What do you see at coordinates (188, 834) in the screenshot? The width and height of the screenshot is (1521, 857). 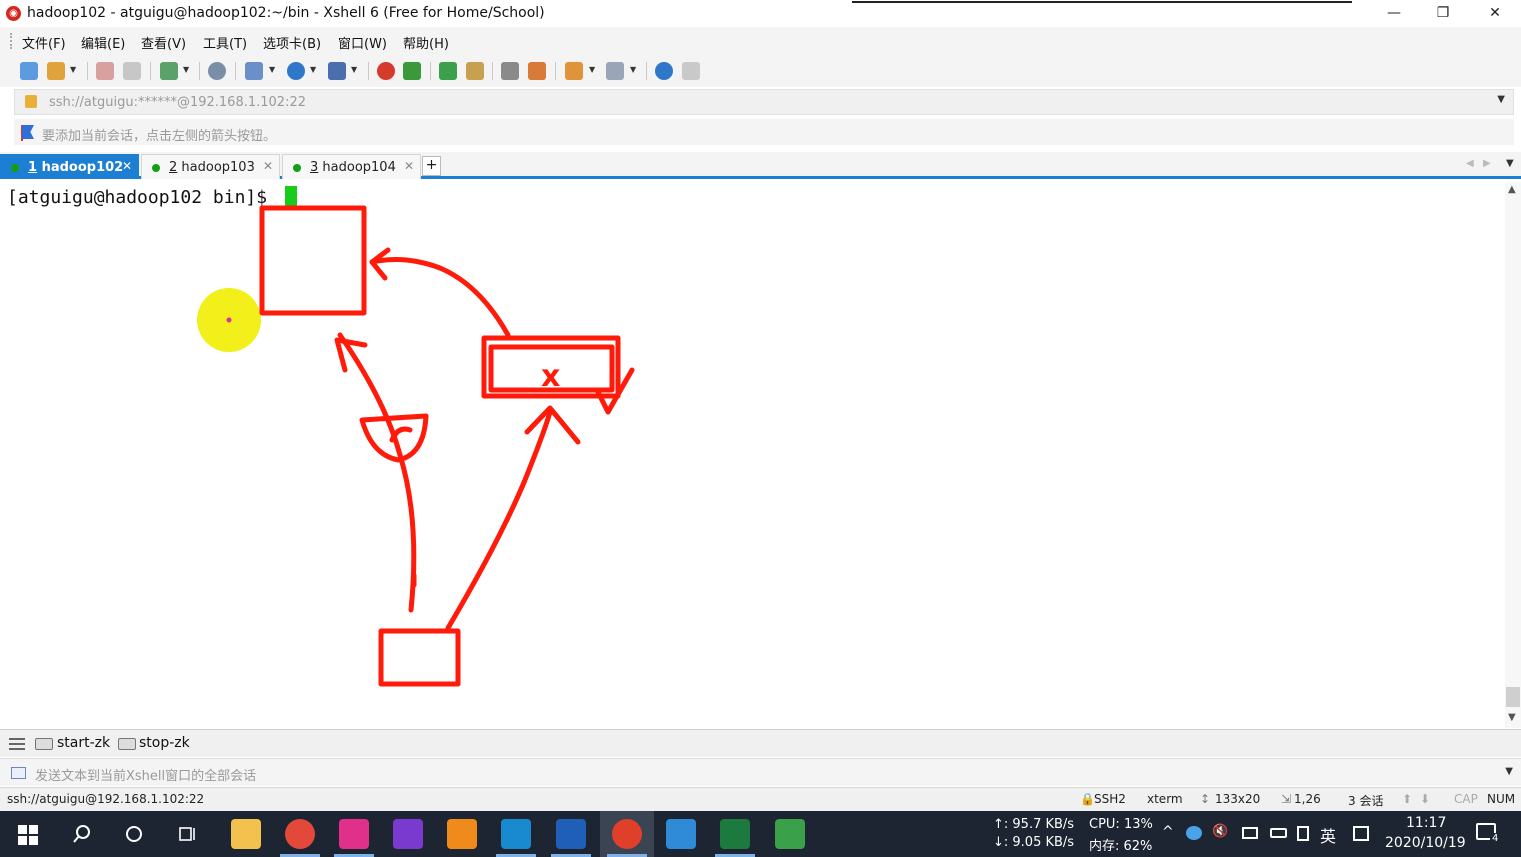 I see `task-view-icon` at bounding box center [188, 834].